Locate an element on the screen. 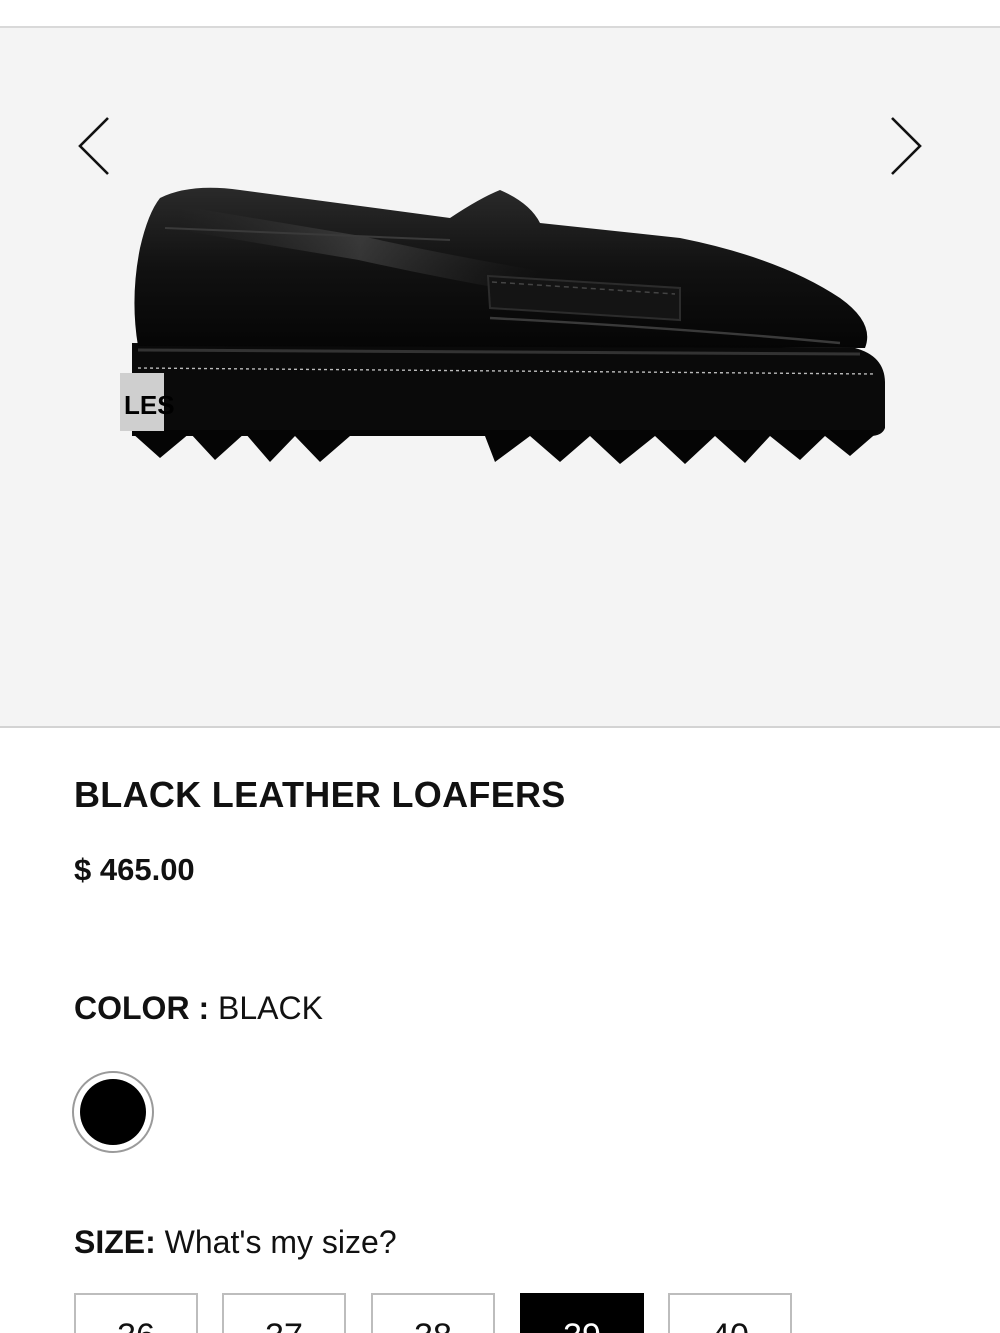  size-label-row: SIZE: What's my size? is located at coordinates (235, 1242).